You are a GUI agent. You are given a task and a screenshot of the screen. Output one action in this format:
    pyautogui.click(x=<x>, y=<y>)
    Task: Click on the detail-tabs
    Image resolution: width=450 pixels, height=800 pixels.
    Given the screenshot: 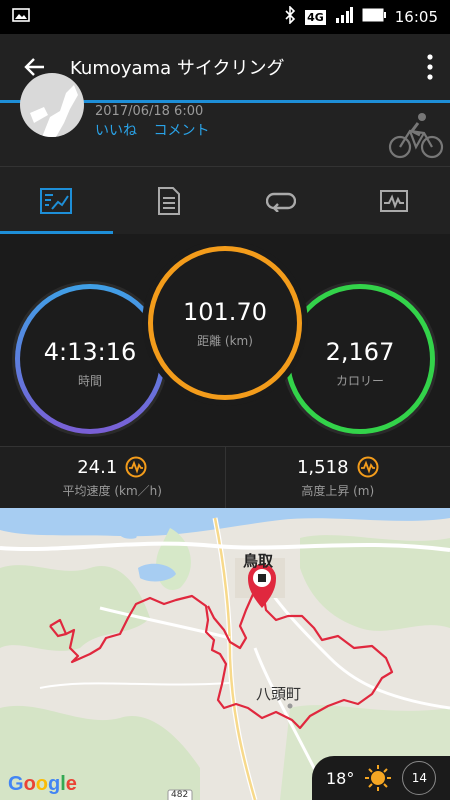 What is the action you would take?
    pyautogui.click(x=225, y=200)
    